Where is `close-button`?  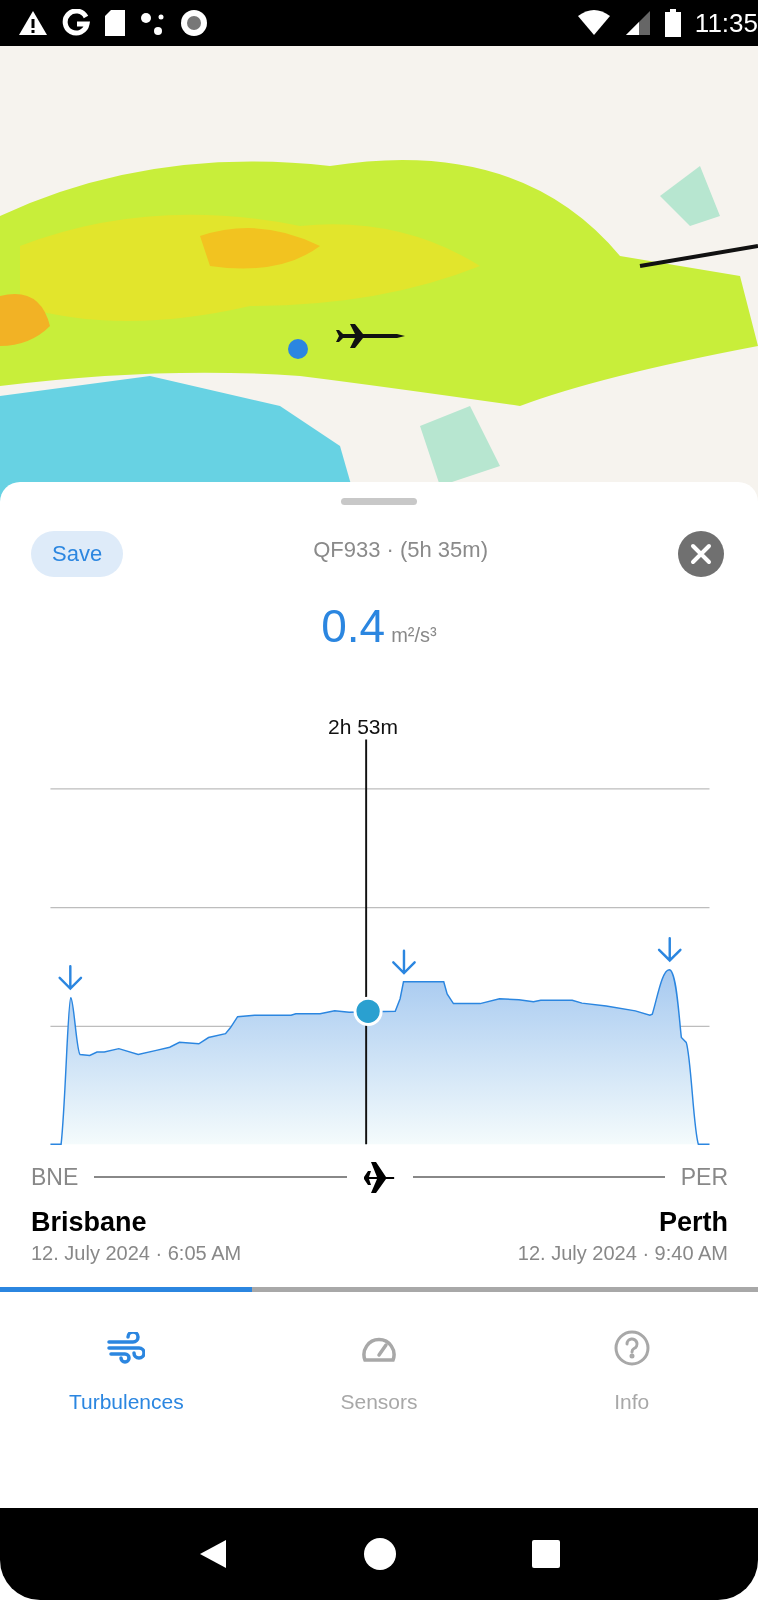 close-button is located at coordinates (701, 554).